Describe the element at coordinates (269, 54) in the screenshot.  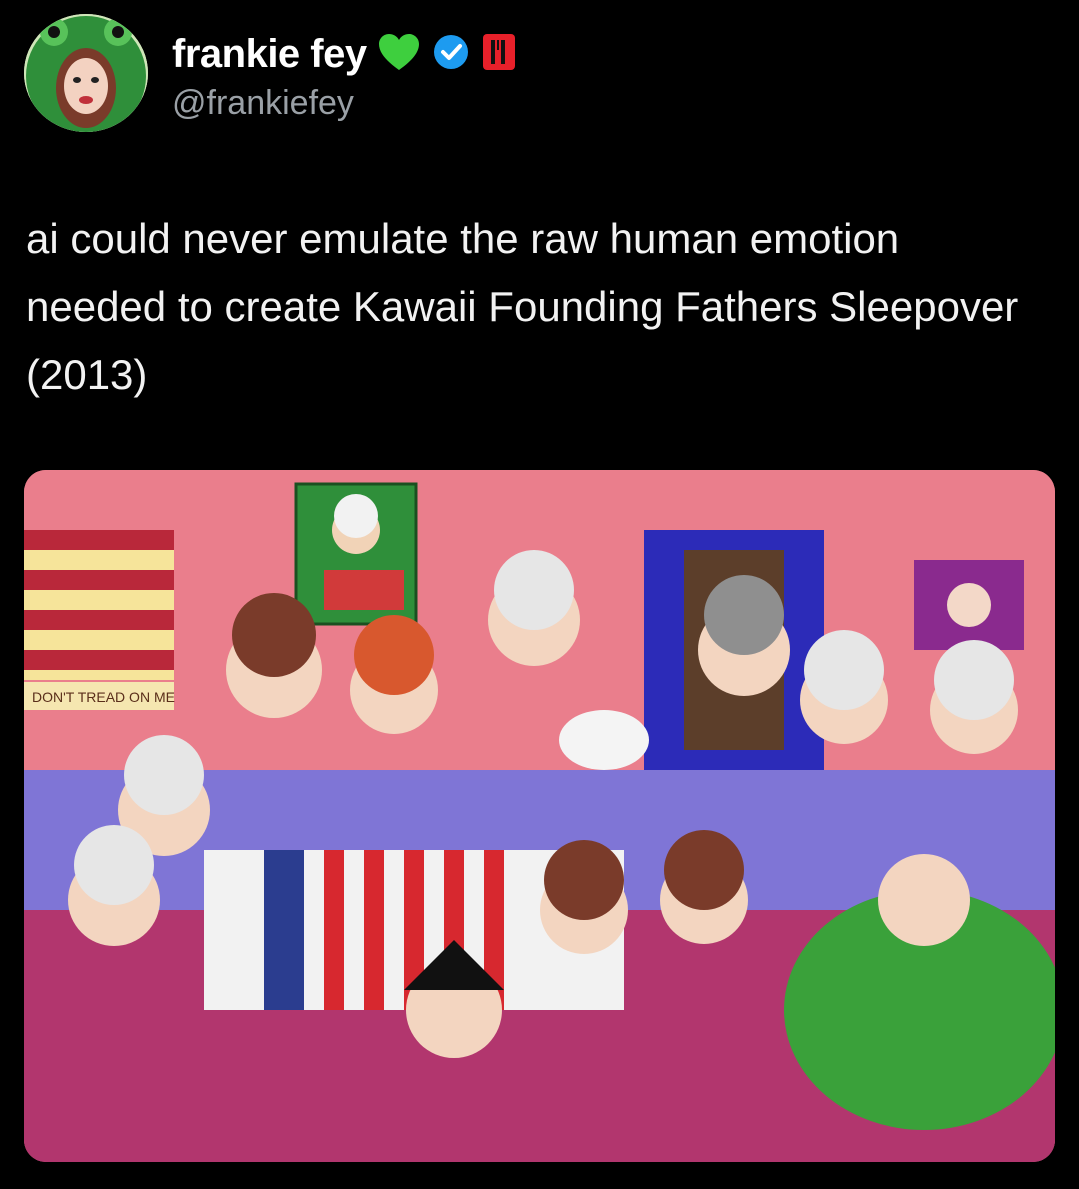
I see `display-name: frankie fey` at that location.